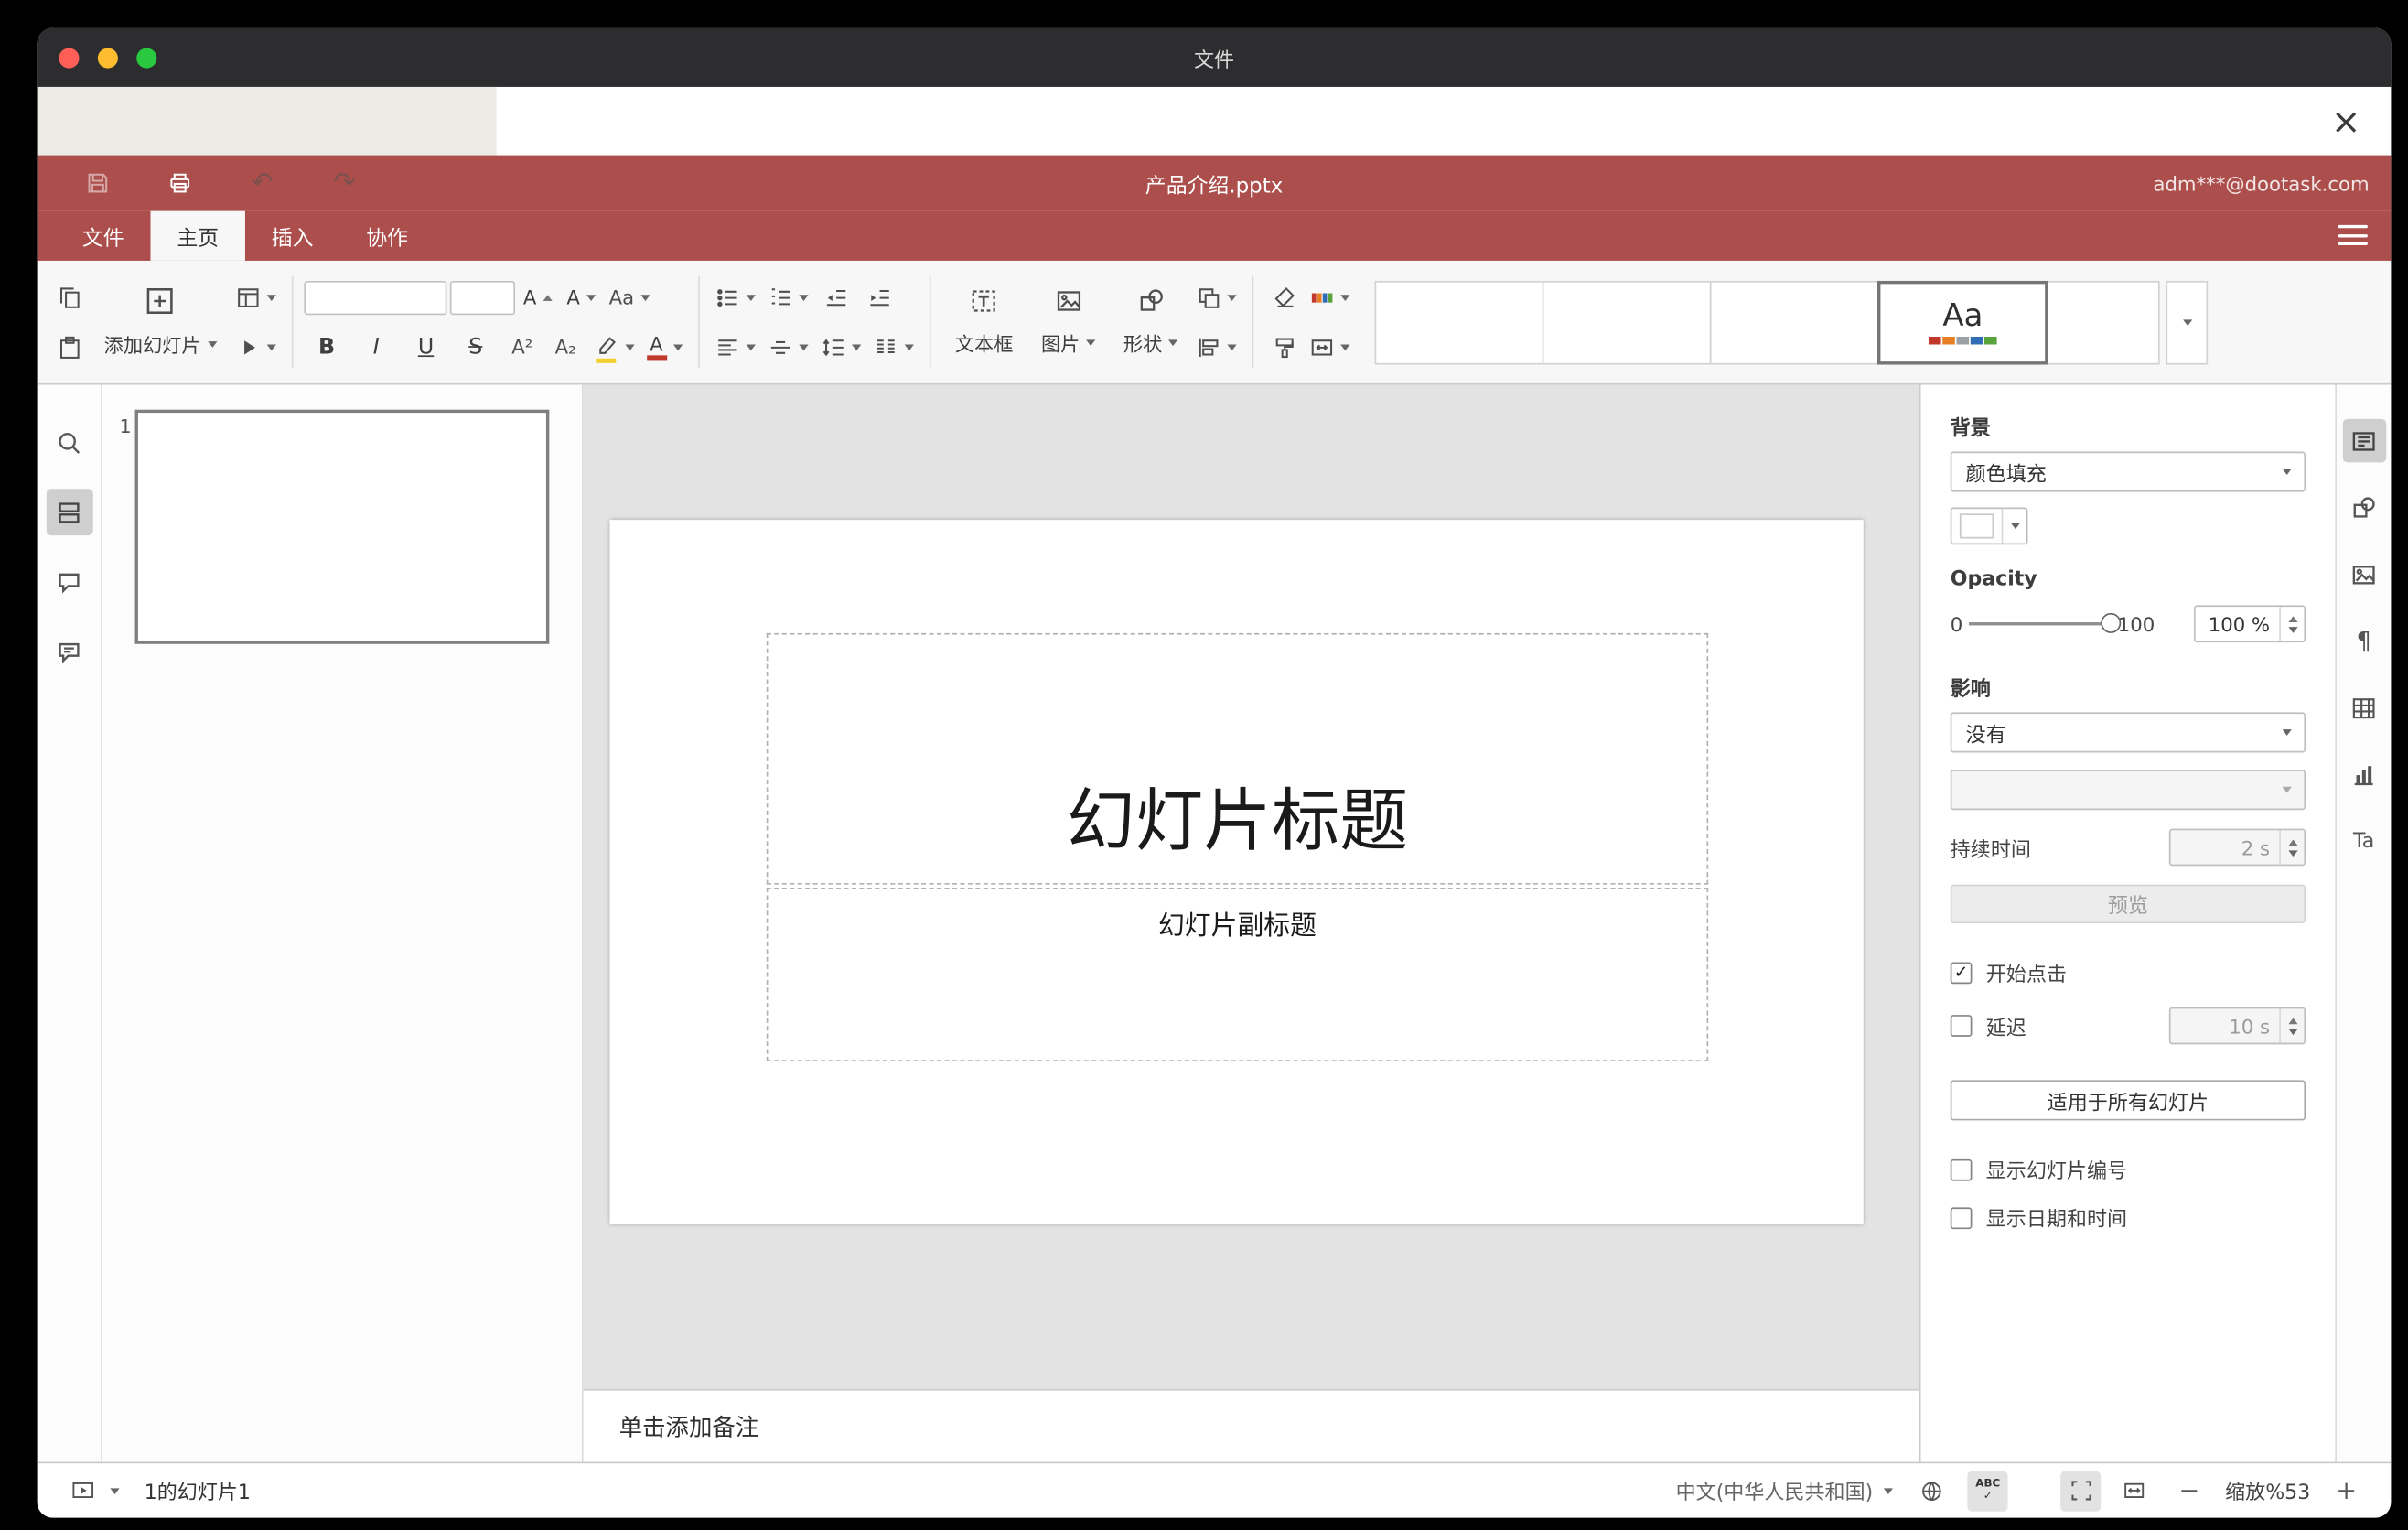 This screenshot has height=1530, width=2408. I want to click on undo-button: ↶, so click(262, 183).